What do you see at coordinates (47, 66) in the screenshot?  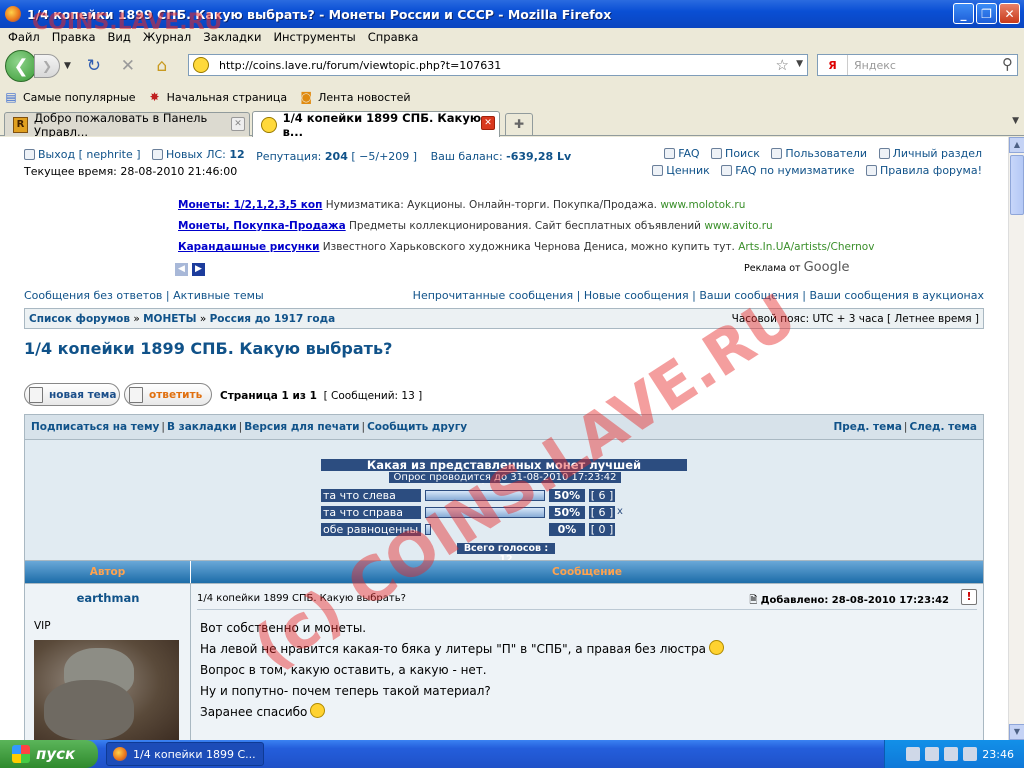 I see `forward-button: ❯` at bounding box center [47, 66].